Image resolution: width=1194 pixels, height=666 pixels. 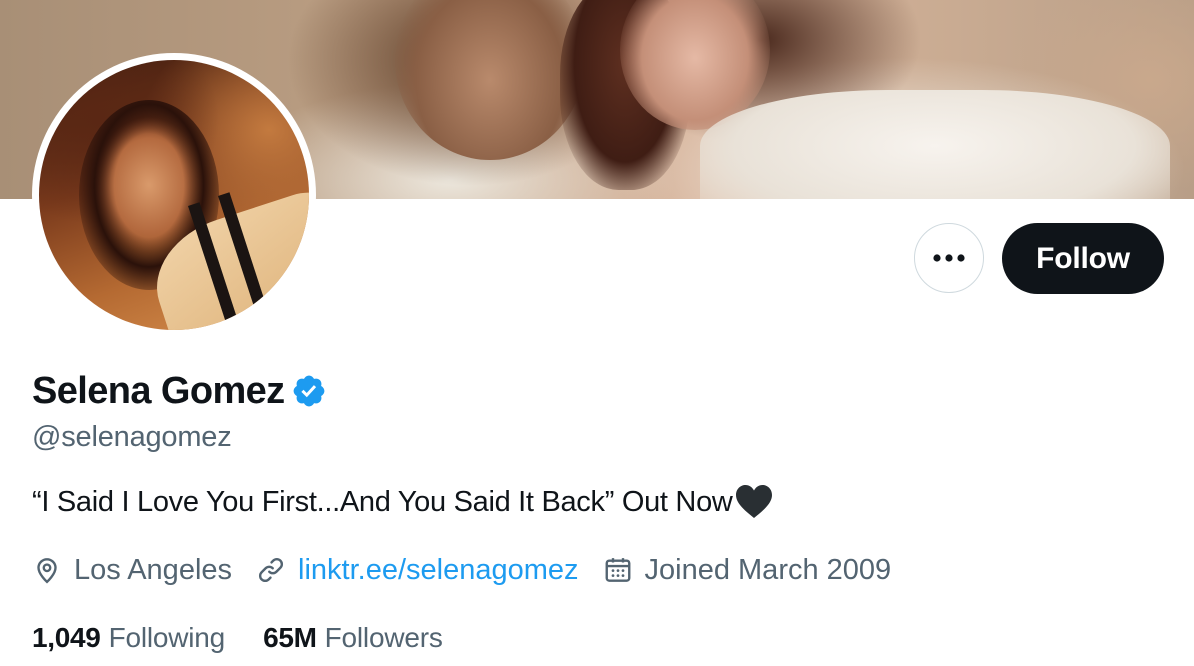 I want to click on avatar-photo, so click(x=174, y=195).